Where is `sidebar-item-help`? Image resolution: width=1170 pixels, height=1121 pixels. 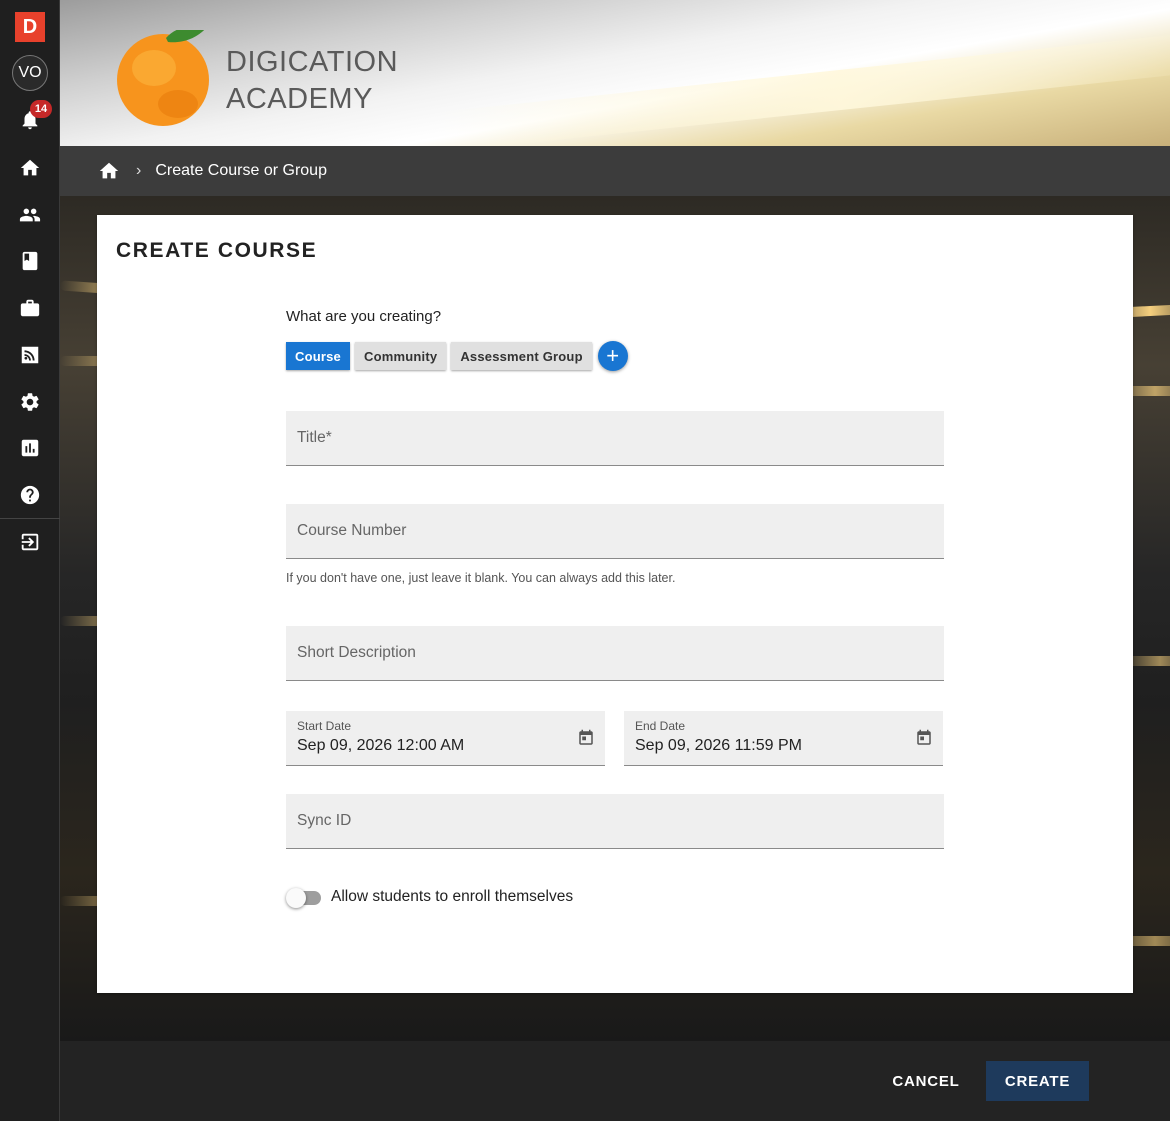 sidebar-item-help is located at coordinates (30, 495).